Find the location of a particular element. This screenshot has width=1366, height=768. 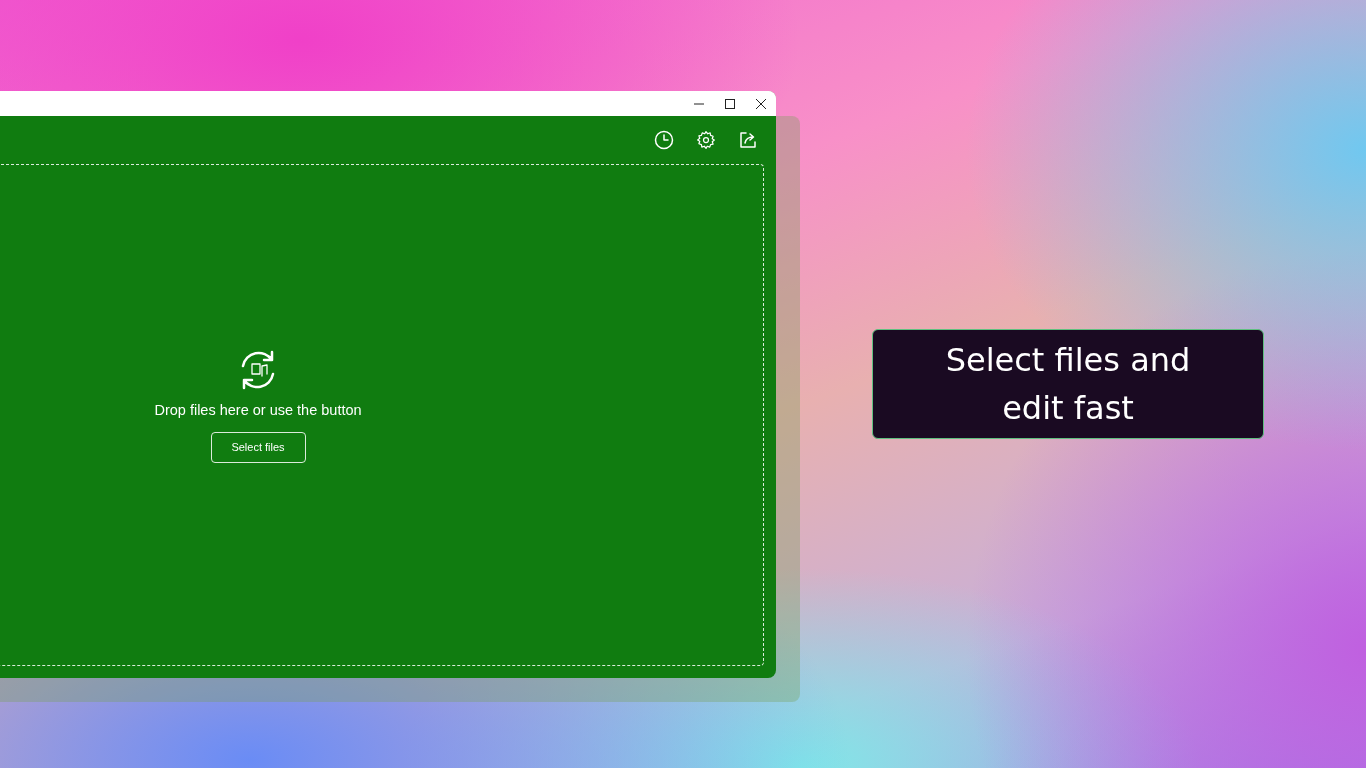

caption-text: Select files and edit fast is located at coordinates (1068, 384).